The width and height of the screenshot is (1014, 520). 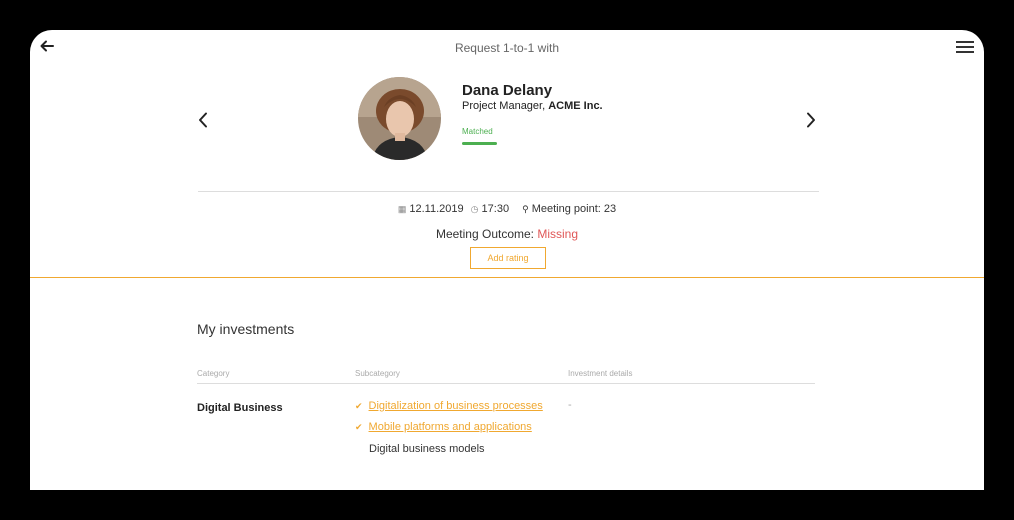 I want to click on next-profile-button, so click(x=811, y=120).